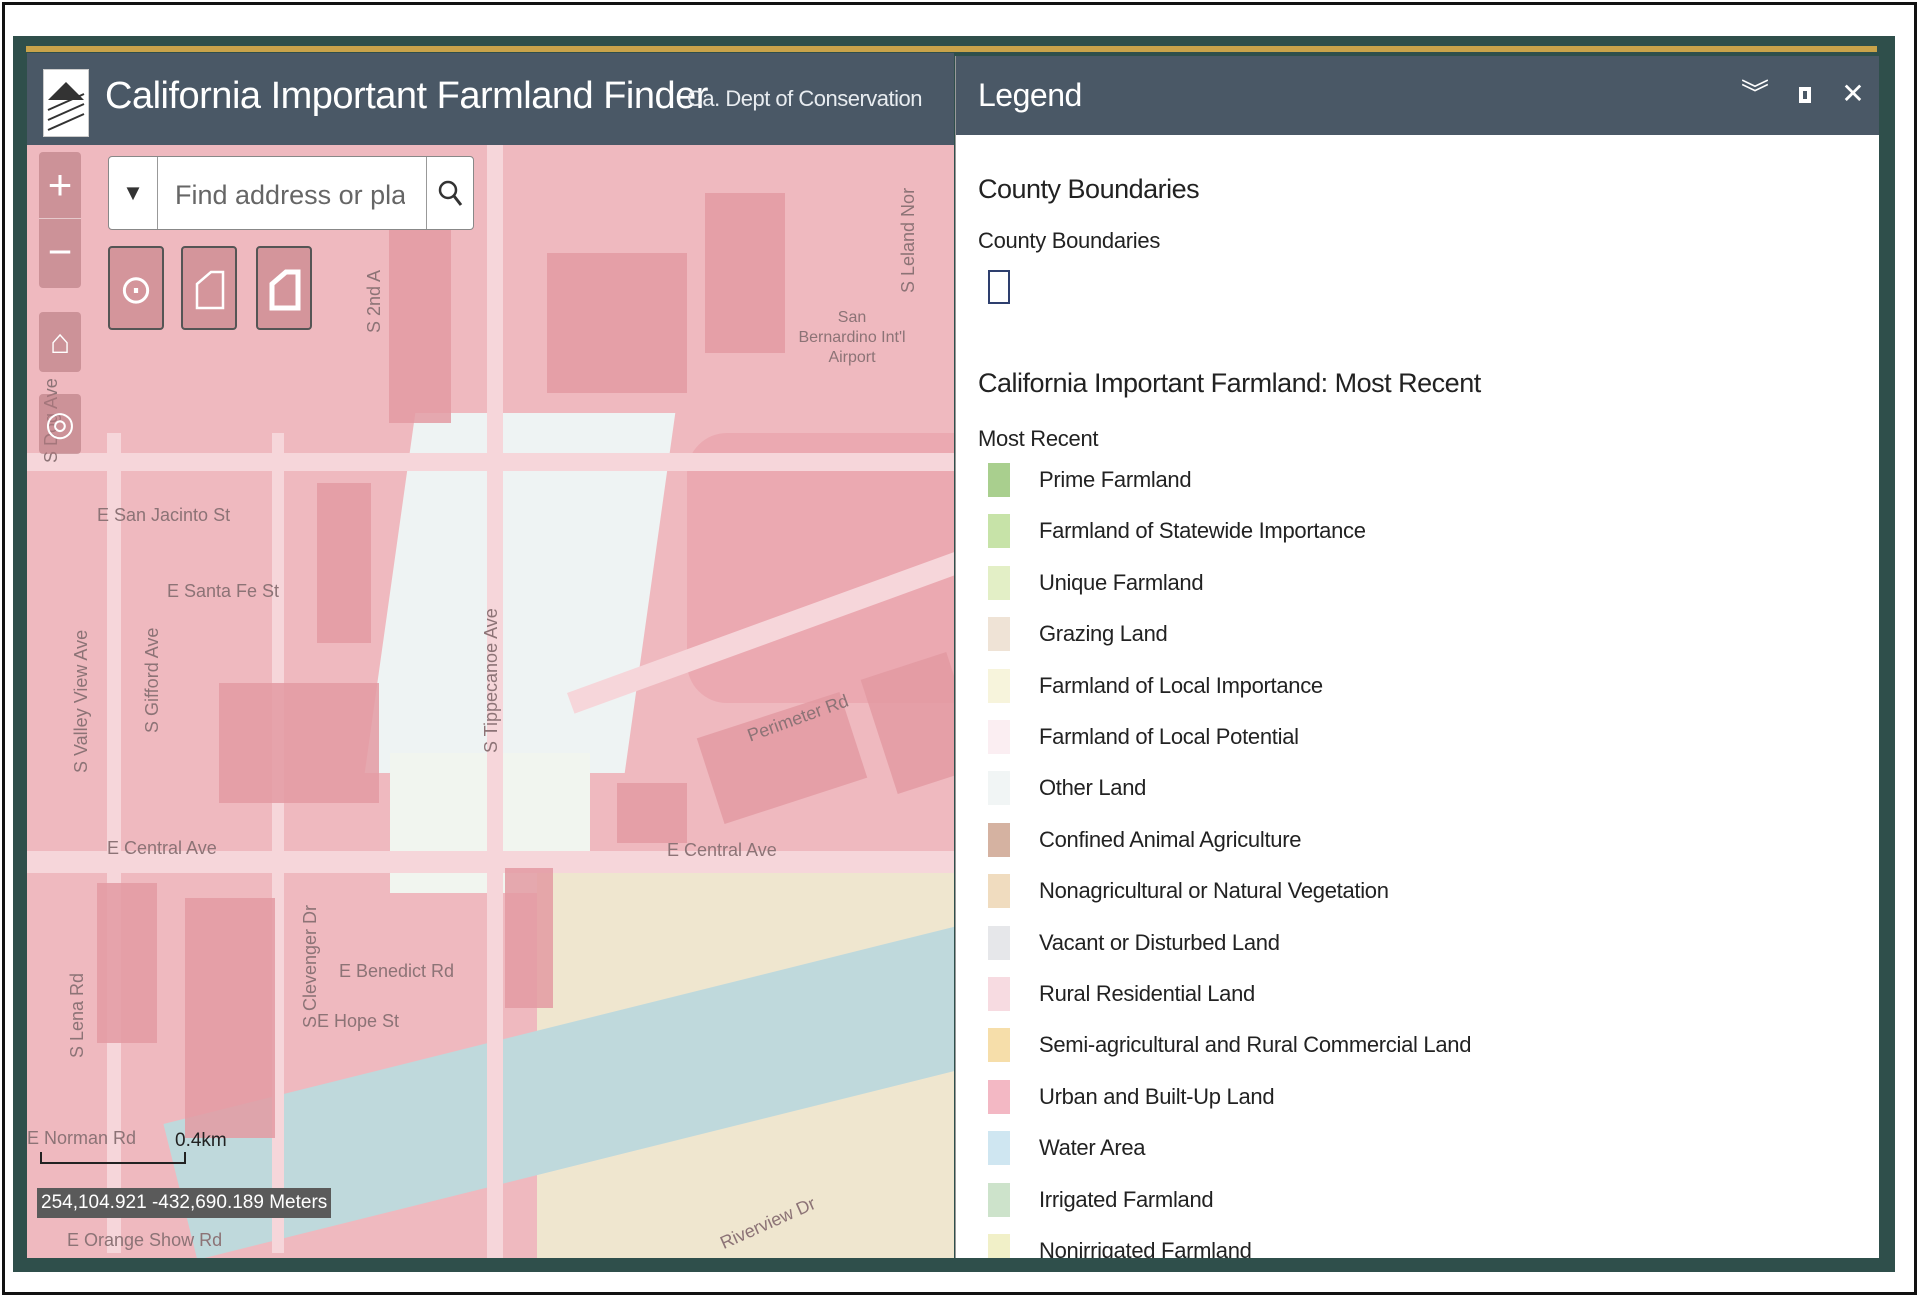  Describe the element at coordinates (1115, 479) in the screenshot. I see `legend-label: Prime Farmland` at that location.